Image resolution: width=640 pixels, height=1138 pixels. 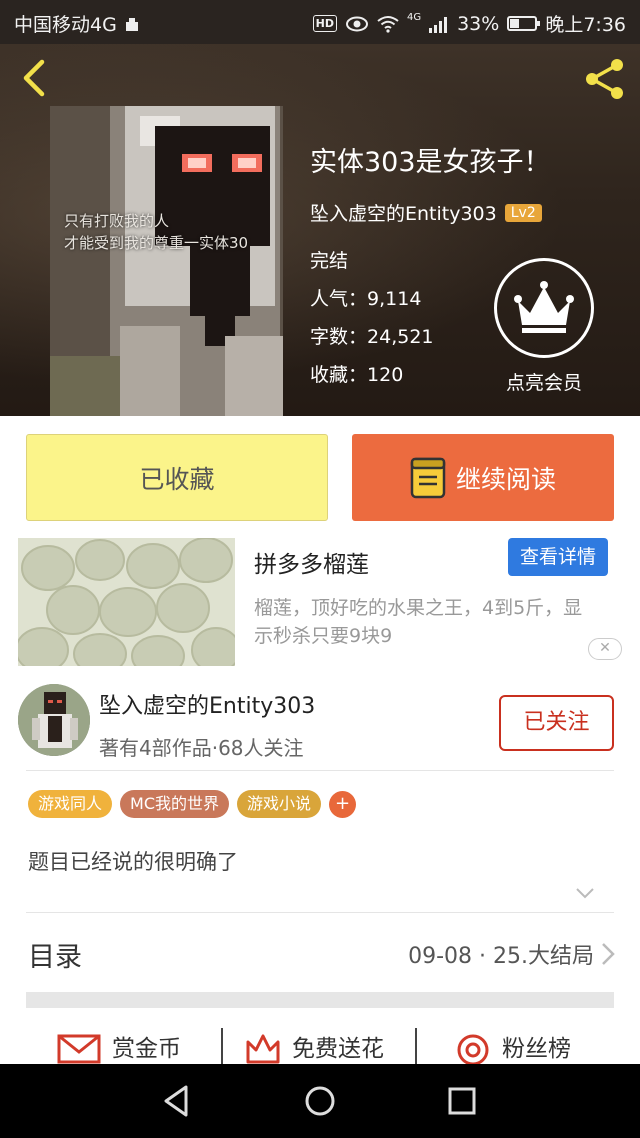 What do you see at coordinates (543, 383) in the screenshot?
I see `vip-label: 点亮会员` at bounding box center [543, 383].